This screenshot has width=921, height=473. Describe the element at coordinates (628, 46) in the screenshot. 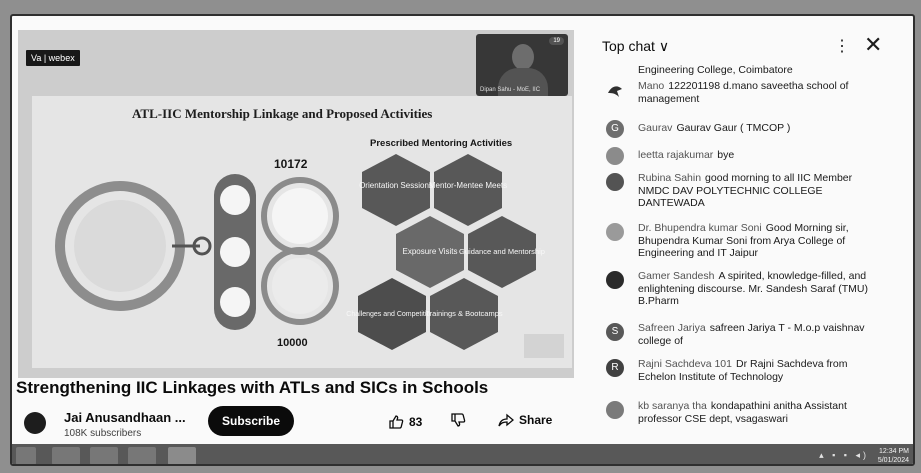

I see `chat-title-label: Top chat` at that location.